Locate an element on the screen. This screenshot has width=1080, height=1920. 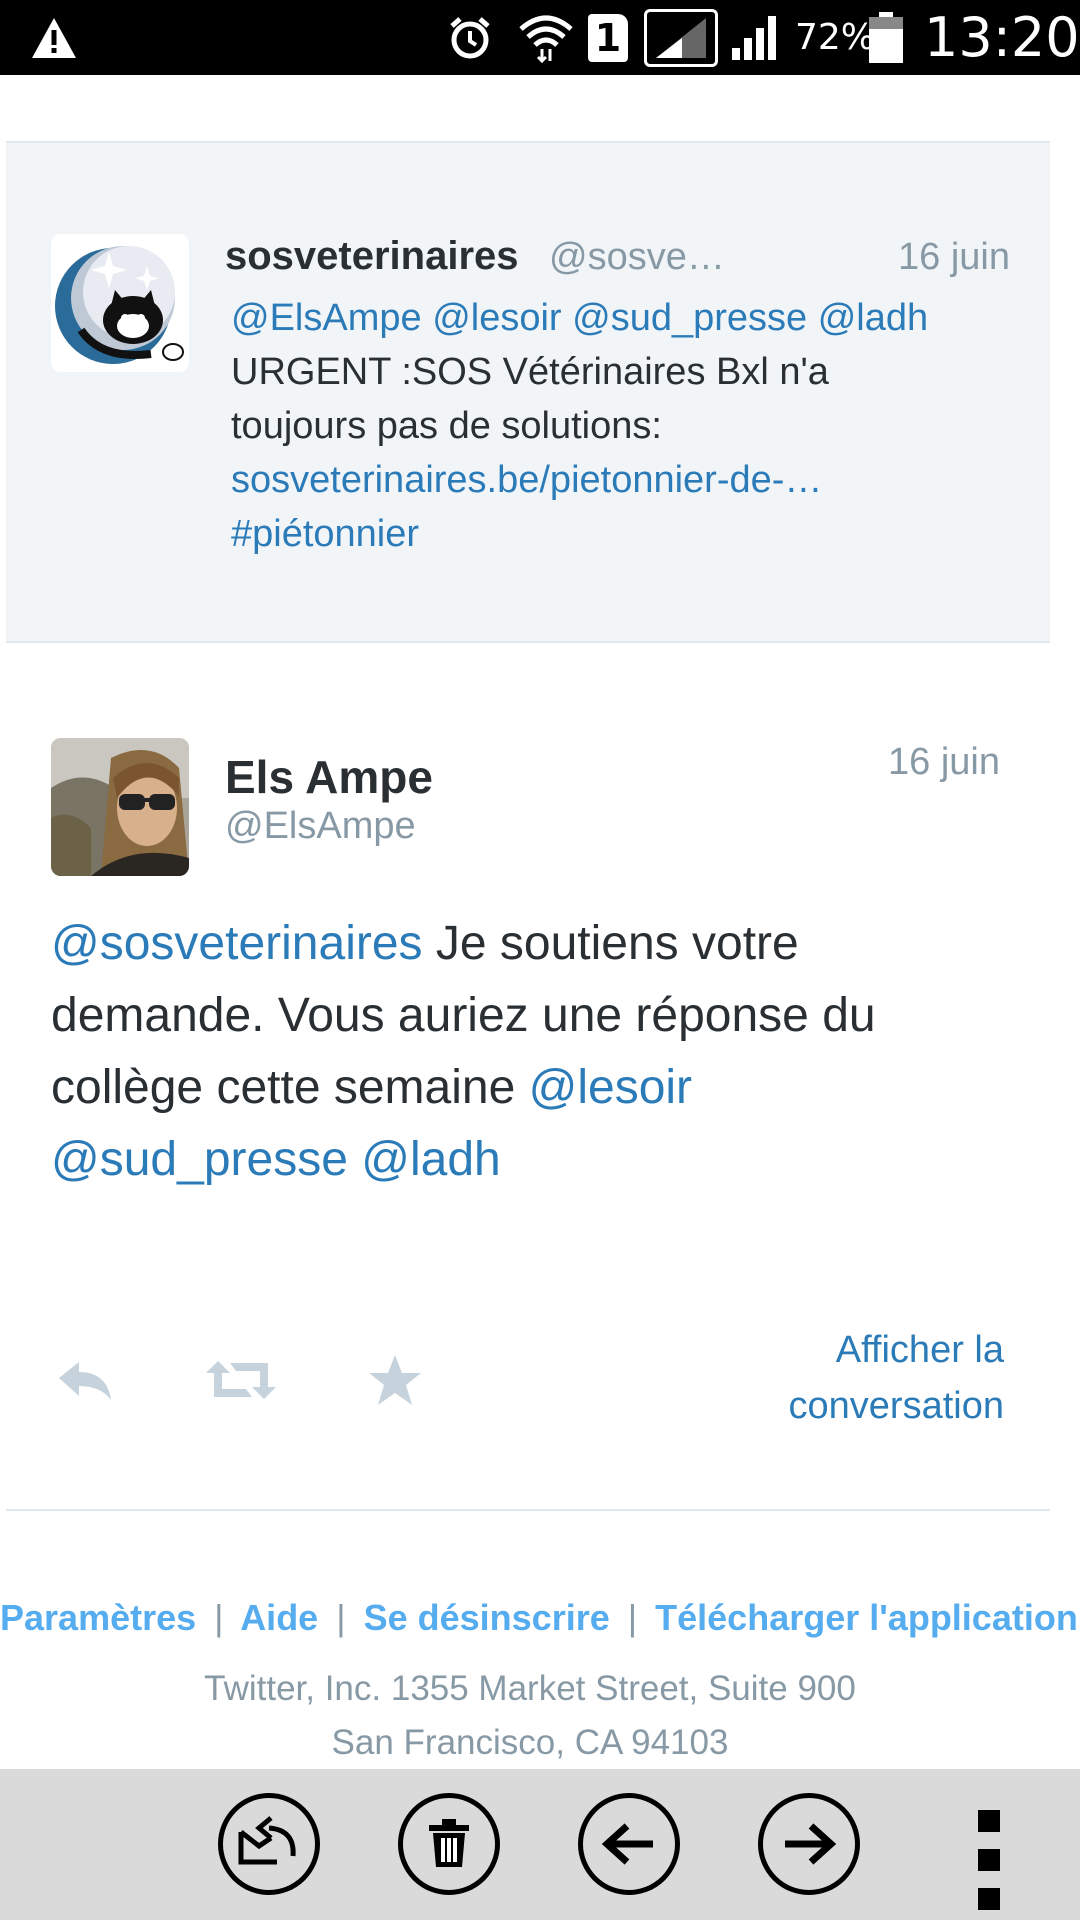
mention-link: @sud_presse is located at coordinates (199, 1159).